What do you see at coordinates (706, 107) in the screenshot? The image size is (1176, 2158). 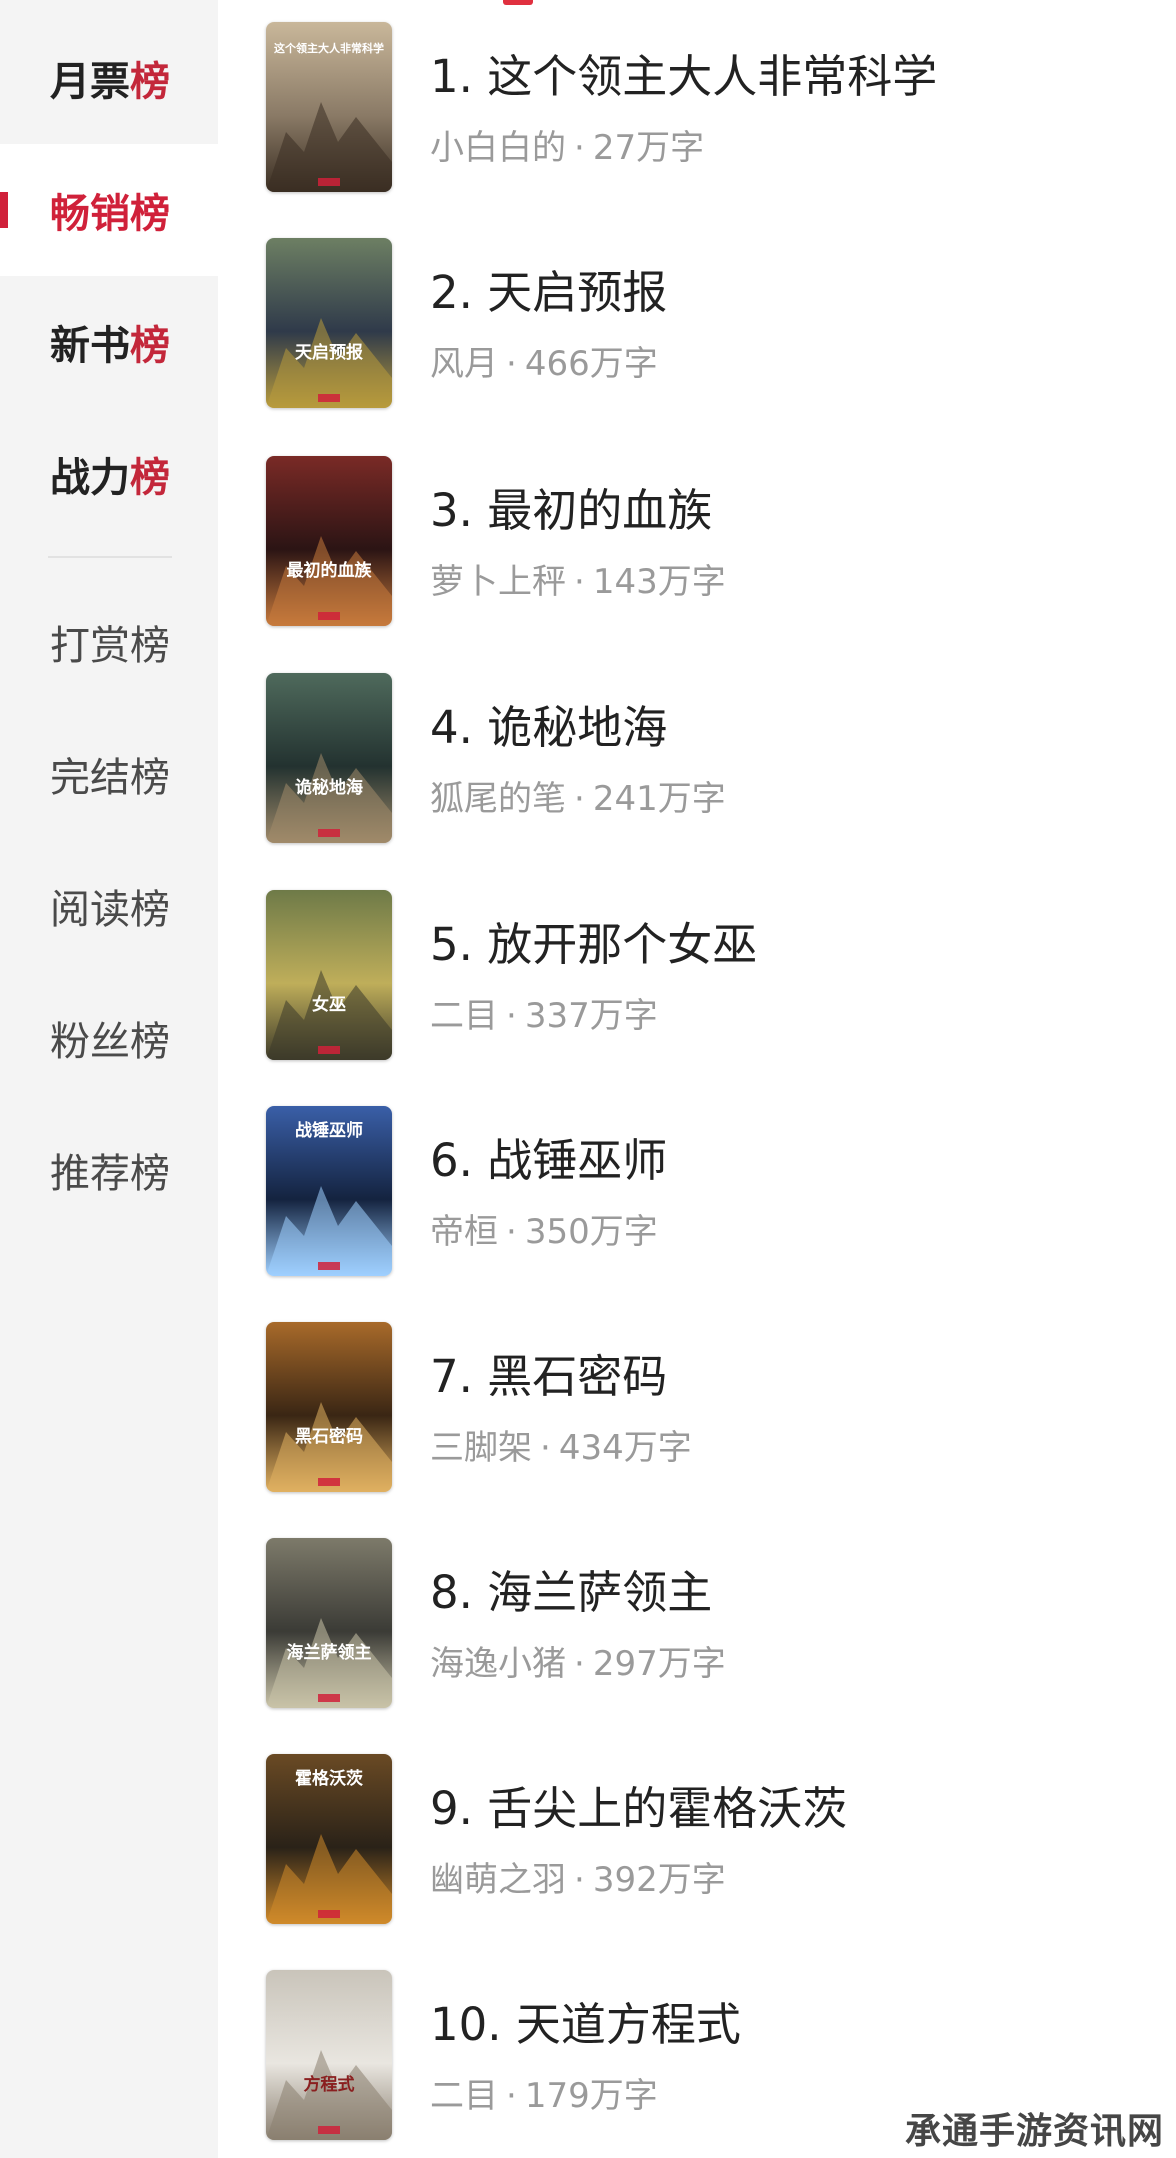 I see `book-item: 这个领主大人非常科学 1. 这个领主大人非常科学小白白的 · 27万字` at bounding box center [706, 107].